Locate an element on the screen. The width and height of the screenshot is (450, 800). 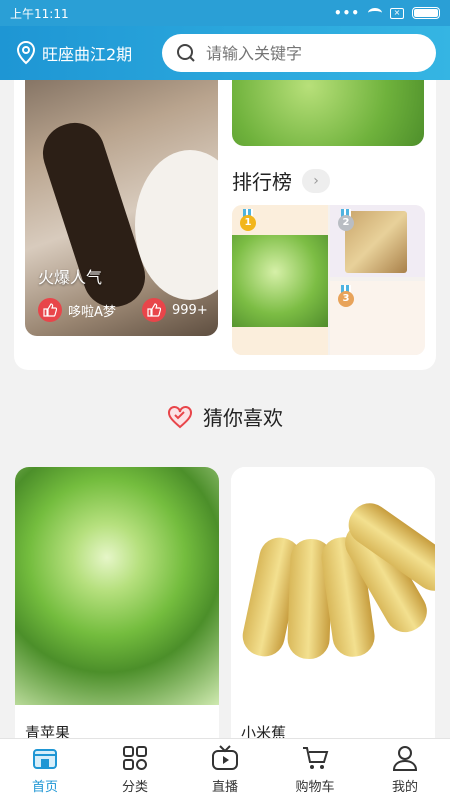
grid-icon is located at coordinates (135, 758).